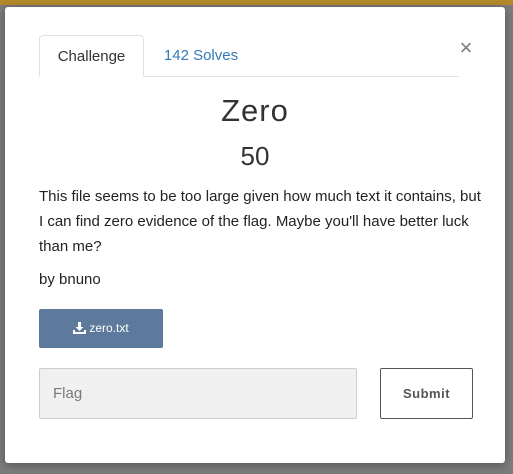 This screenshot has height=474, width=513. I want to click on challenge-author: by bnuno, so click(70, 279).